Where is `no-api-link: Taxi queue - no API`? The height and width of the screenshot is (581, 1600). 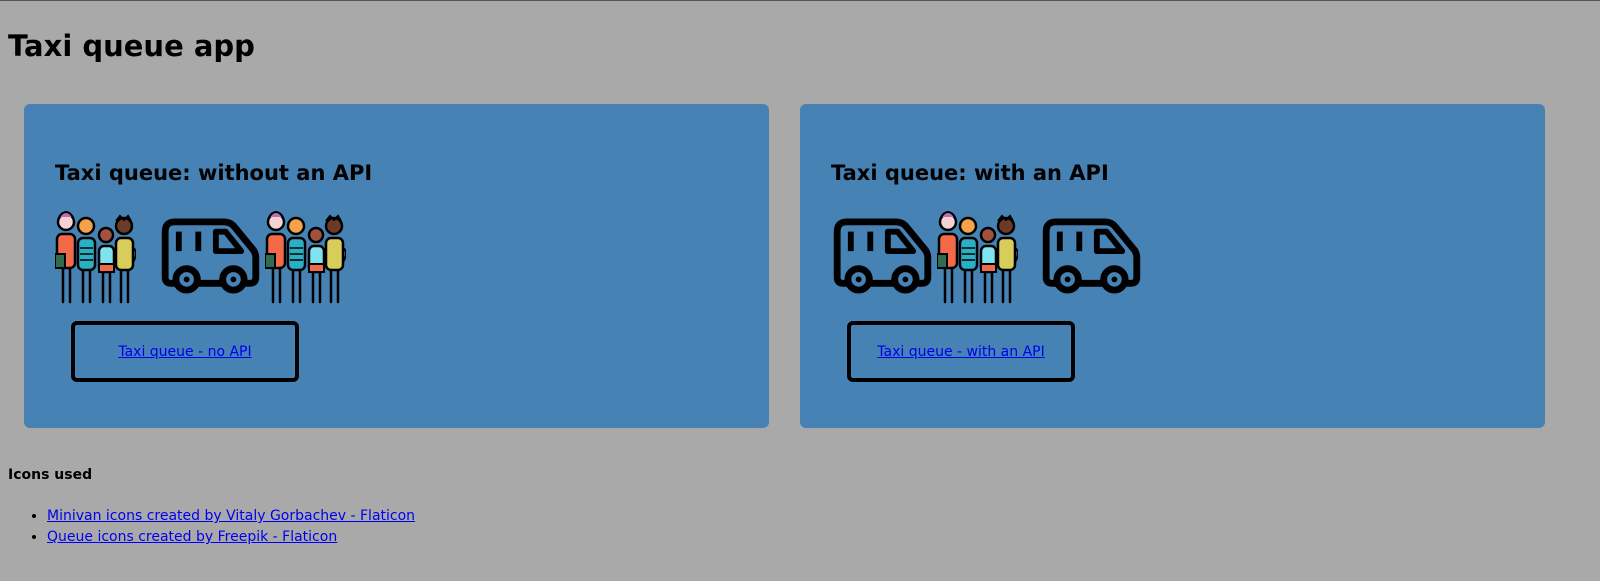
no-api-link: Taxi queue - no API is located at coordinates (184, 352).